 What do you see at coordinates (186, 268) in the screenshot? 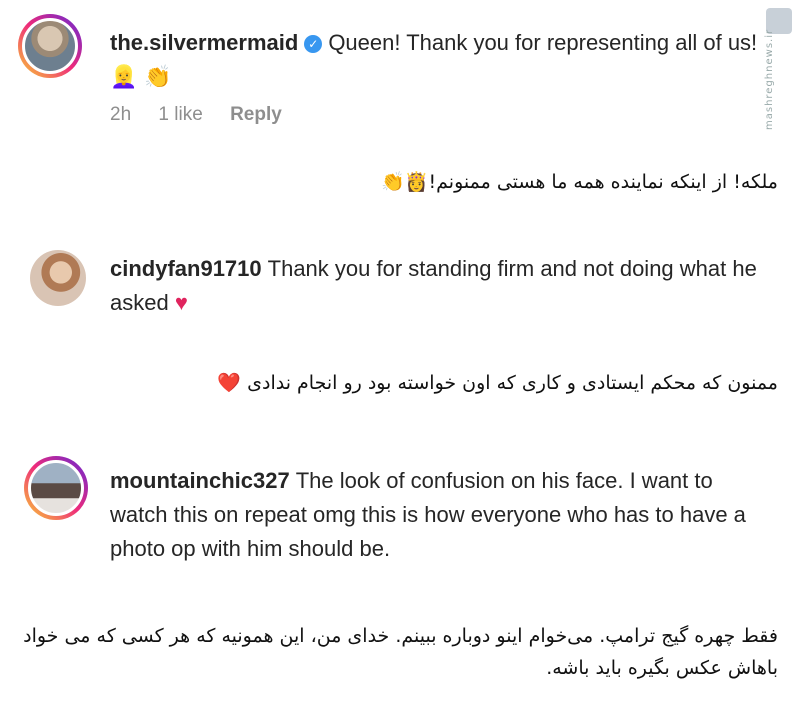
I see `comment-username: cindyfan91710` at bounding box center [186, 268].